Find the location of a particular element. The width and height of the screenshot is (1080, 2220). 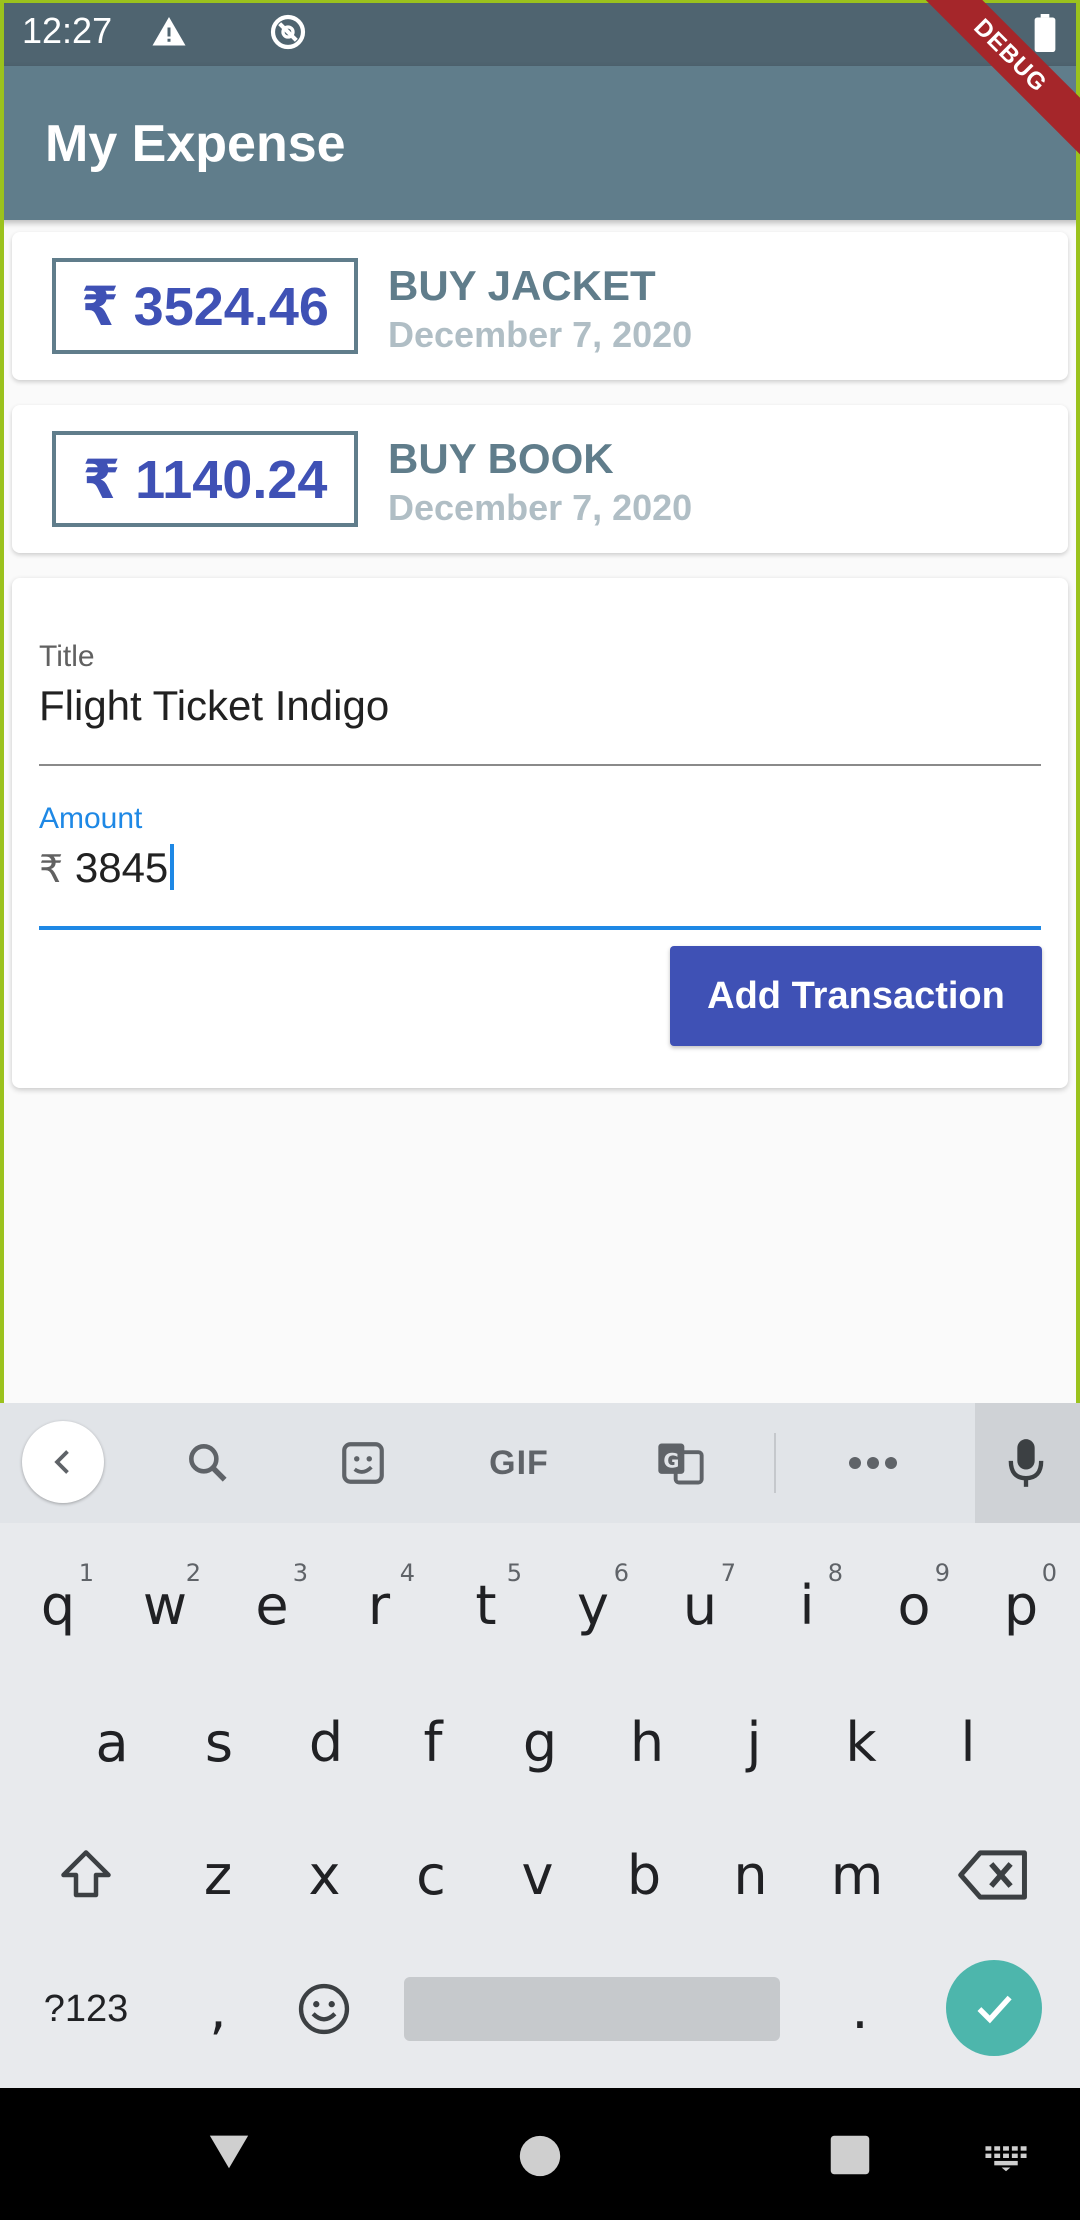

key-i: i8 is located at coordinates (807, 1605).